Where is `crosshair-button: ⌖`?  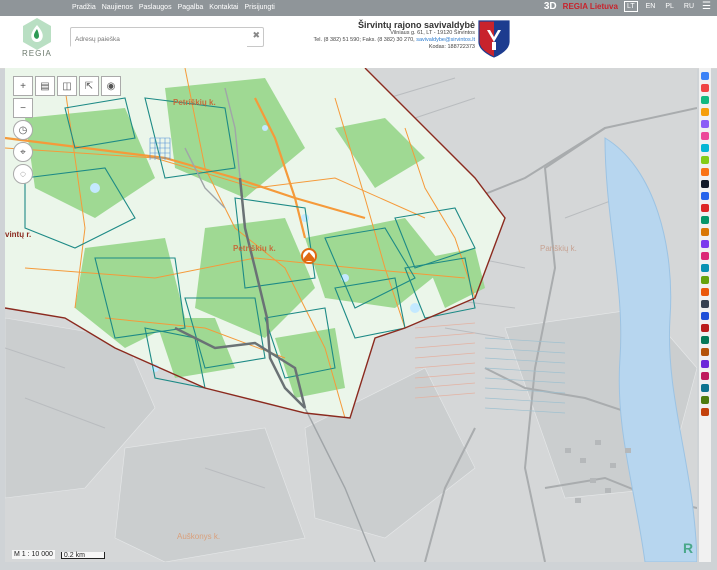
crosshair-button: ⌖ is located at coordinates (23, 152).